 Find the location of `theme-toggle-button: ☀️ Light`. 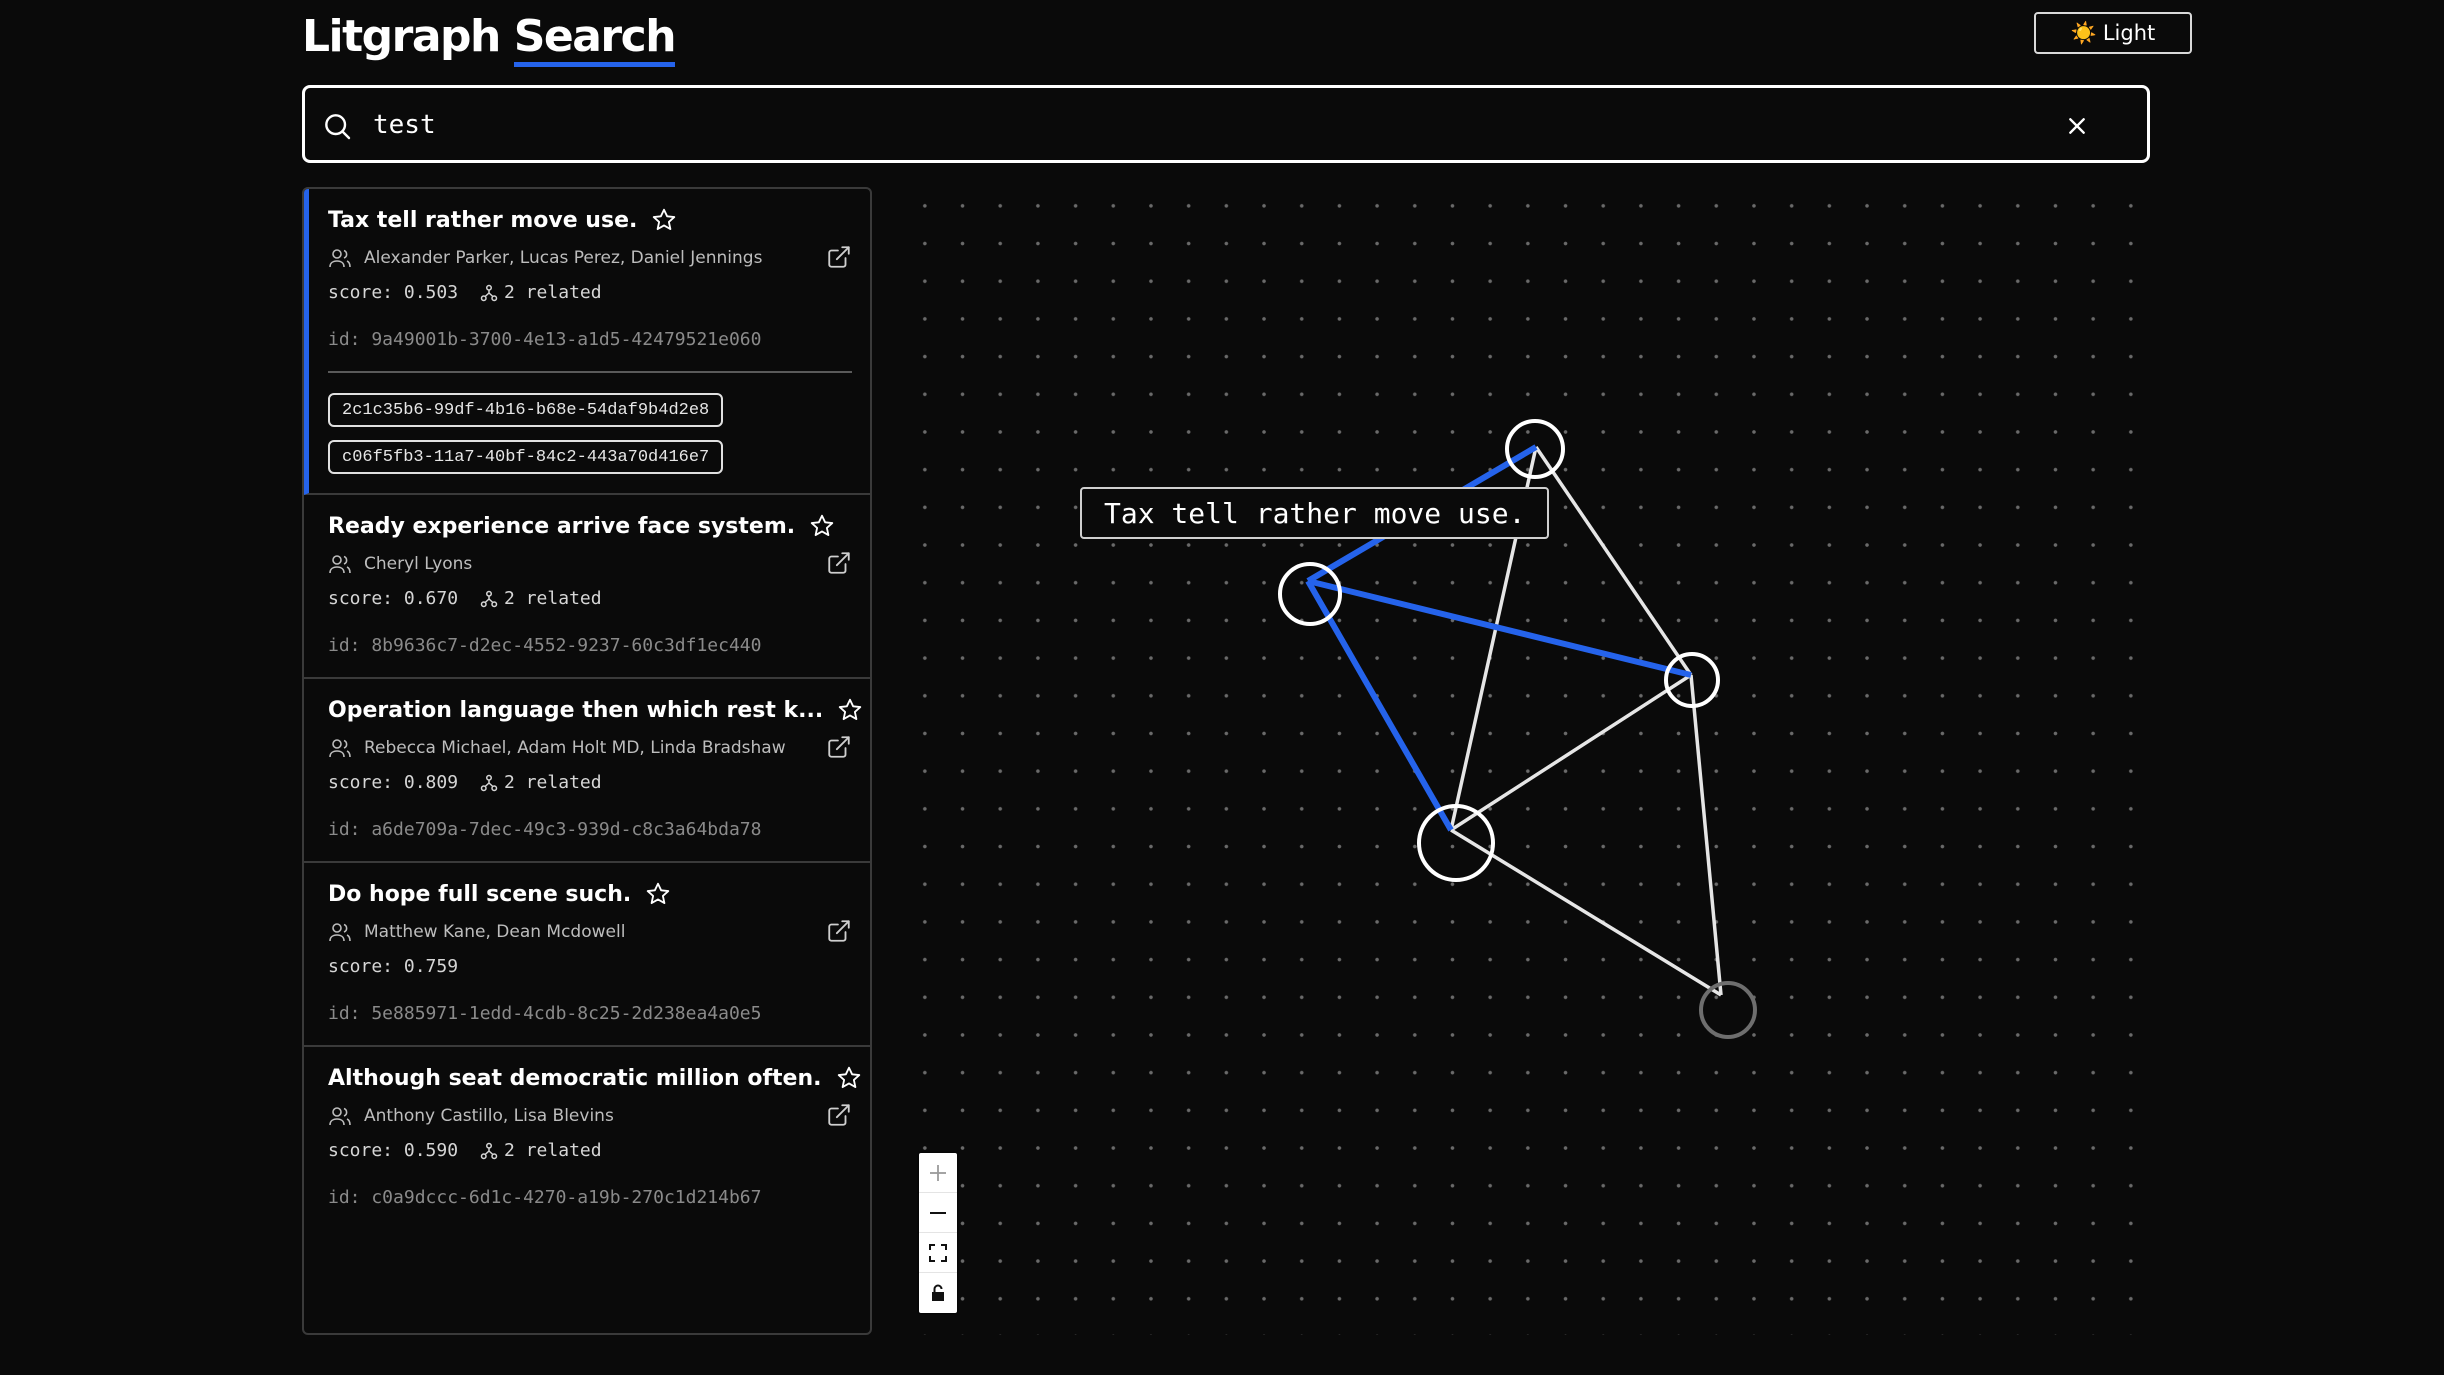

theme-toggle-button: ☀️ Light is located at coordinates (2113, 33).